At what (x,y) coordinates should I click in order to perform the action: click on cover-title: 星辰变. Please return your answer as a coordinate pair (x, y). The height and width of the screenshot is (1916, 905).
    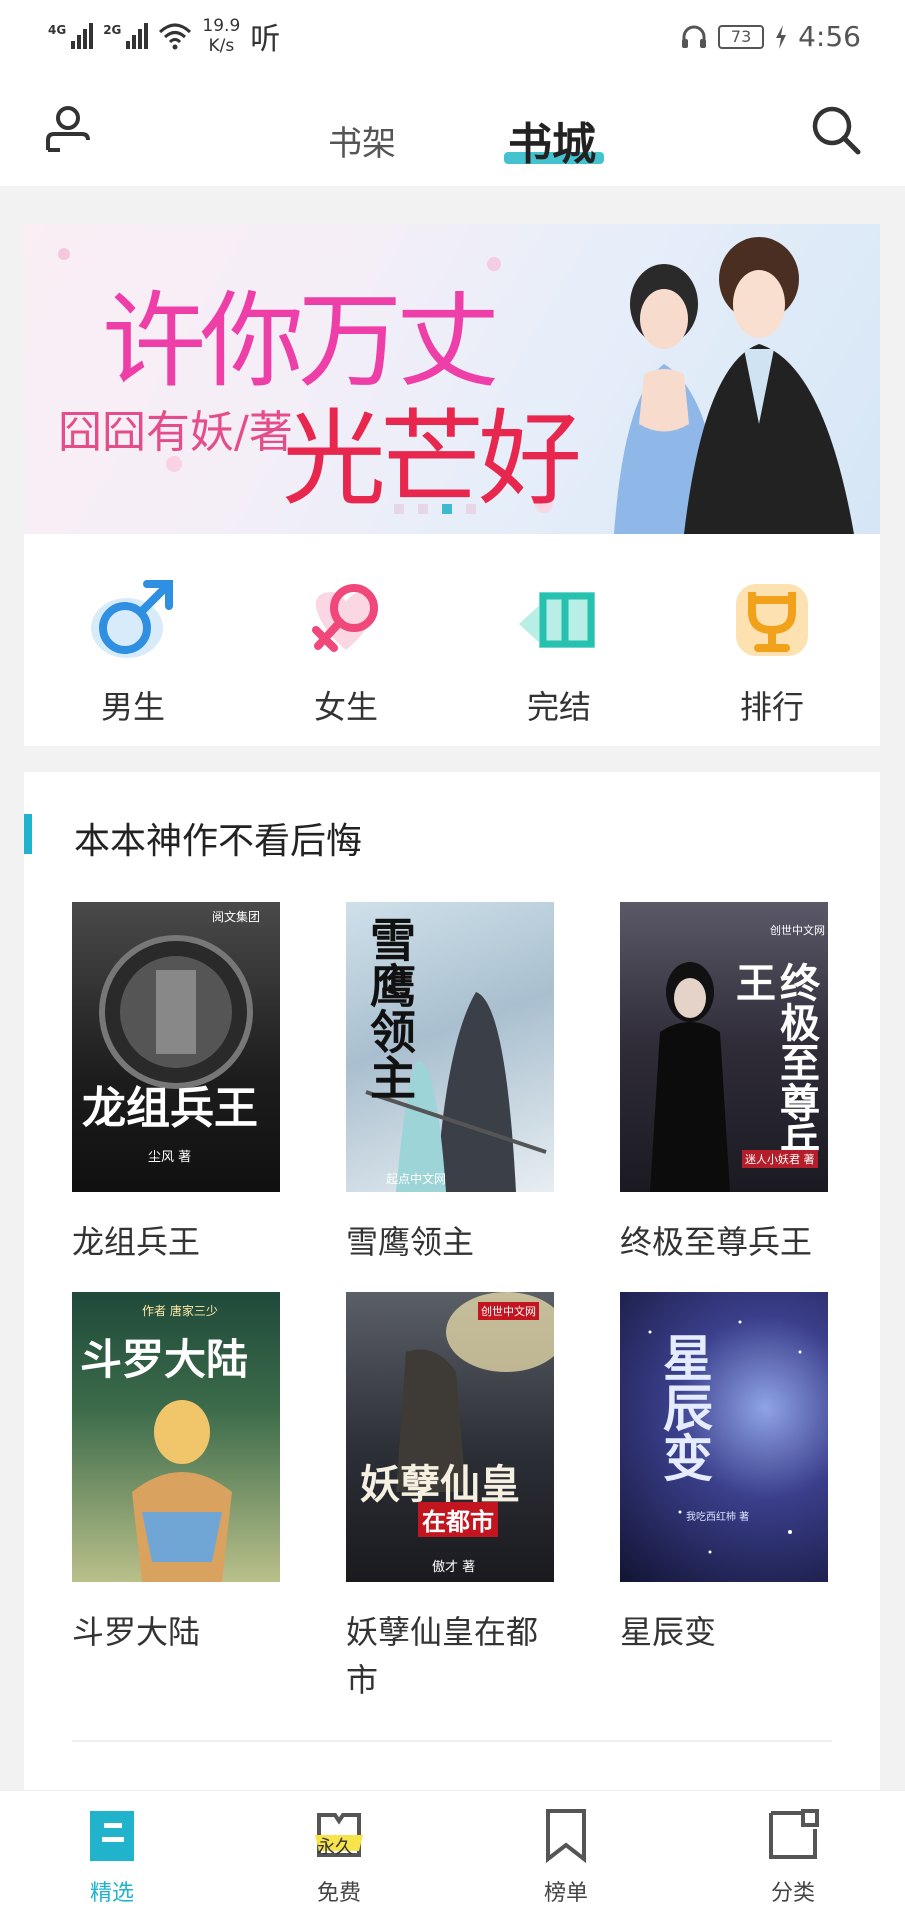
    Looking at the image, I should click on (684, 1407).